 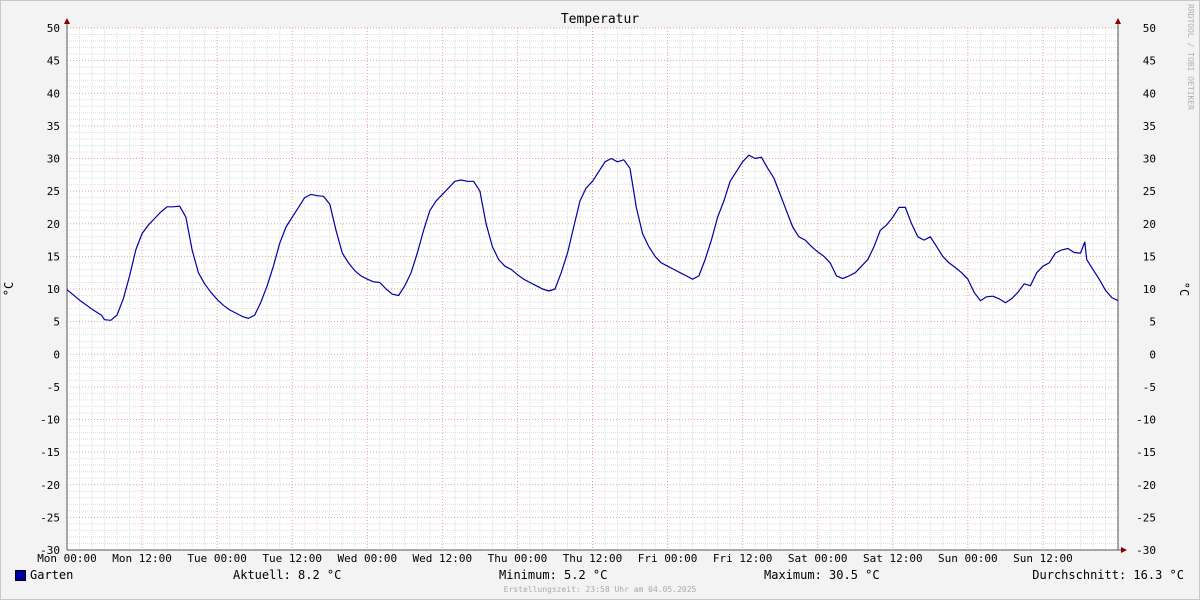 I want to click on y-axis-label-right: °C, so click(x=1184, y=289).